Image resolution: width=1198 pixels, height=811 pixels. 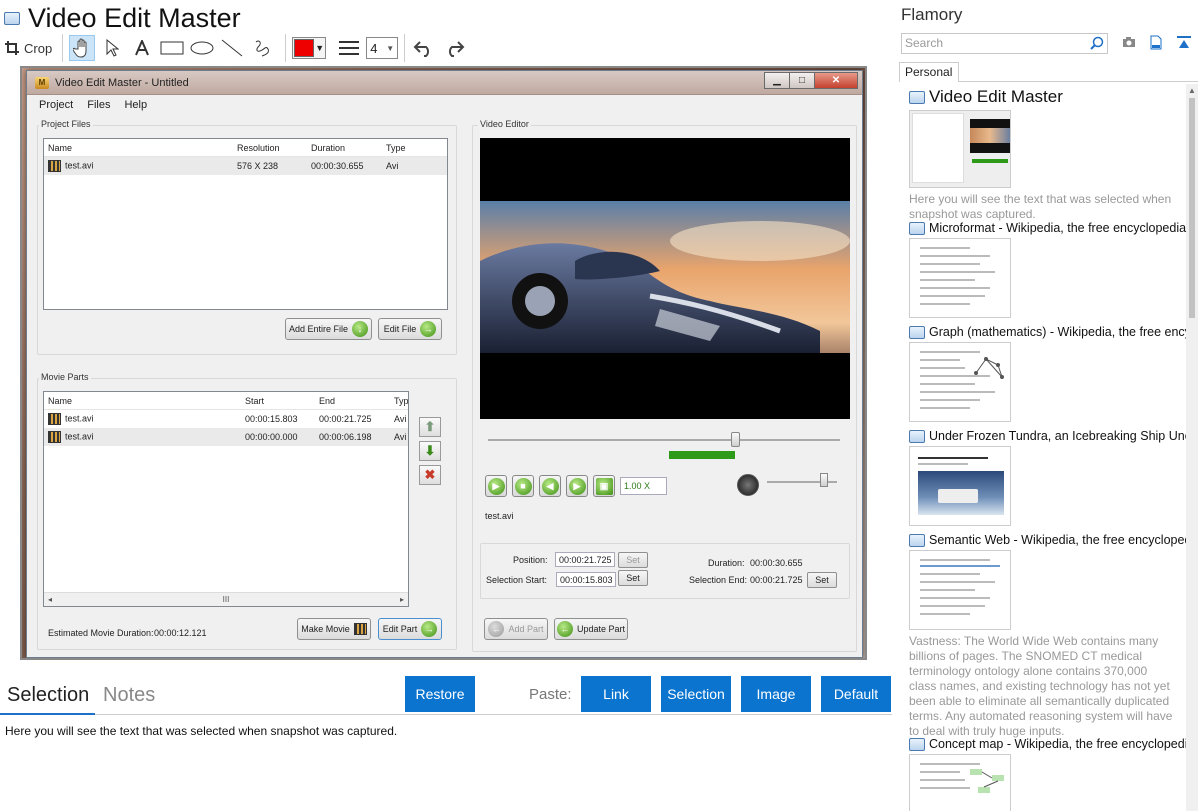 I want to click on duration-value: 00:00:30.655, so click(x=776, y=563).